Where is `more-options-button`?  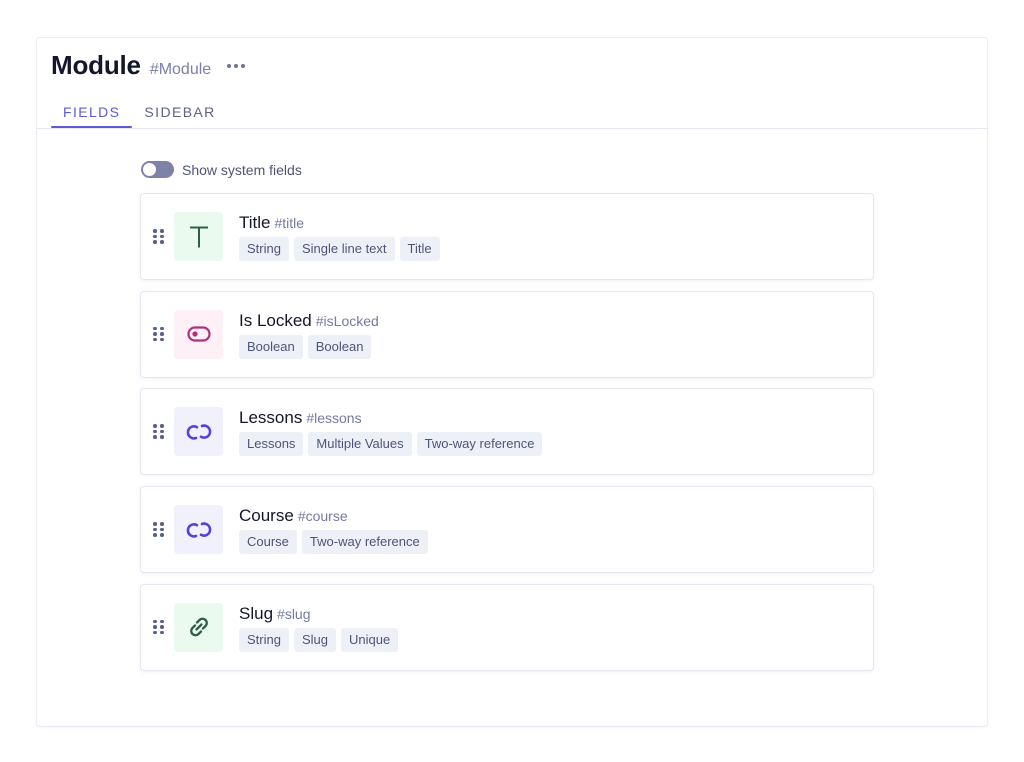 more-options-button is located at coordinates (236, 66).